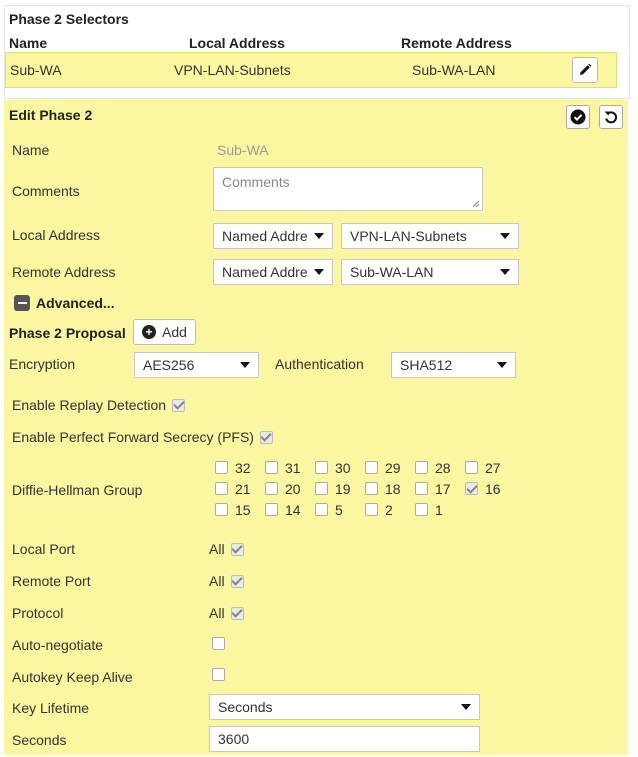 The image size is (638, 757). I want to click on comments-label: Comments, so click(46, 191).